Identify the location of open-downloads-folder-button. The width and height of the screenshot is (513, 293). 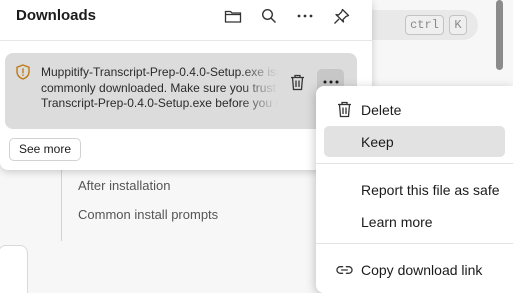
(233, 16).